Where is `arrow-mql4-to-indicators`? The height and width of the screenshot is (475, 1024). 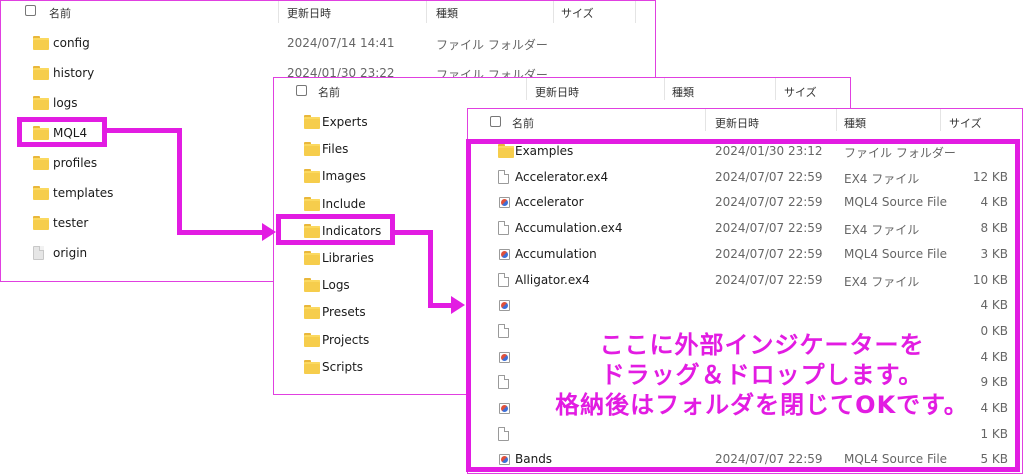
arrow-mql4-to-indicators is located at coordinates (144, 130).